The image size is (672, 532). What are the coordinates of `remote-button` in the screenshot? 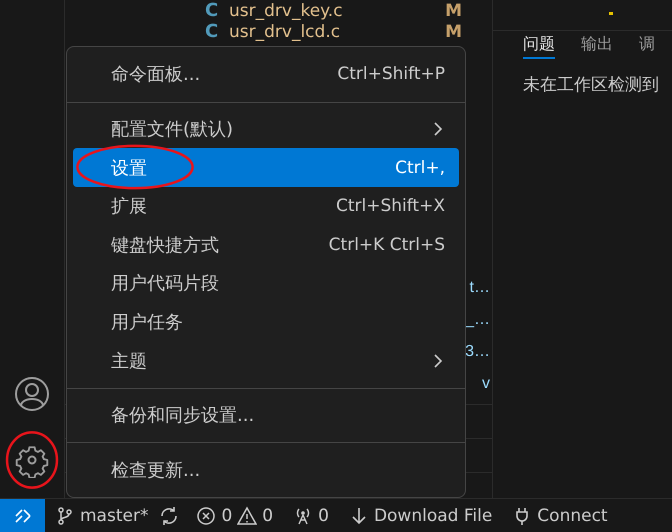 It's located at (22, 515).